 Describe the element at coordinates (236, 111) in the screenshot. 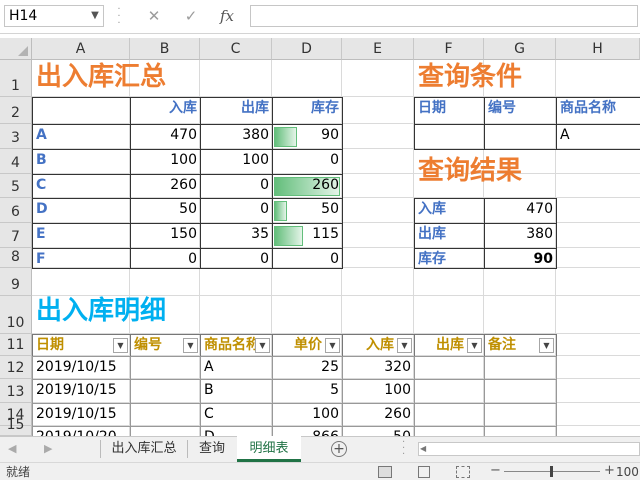

I see `summary-header-cell: 出库` at that location.